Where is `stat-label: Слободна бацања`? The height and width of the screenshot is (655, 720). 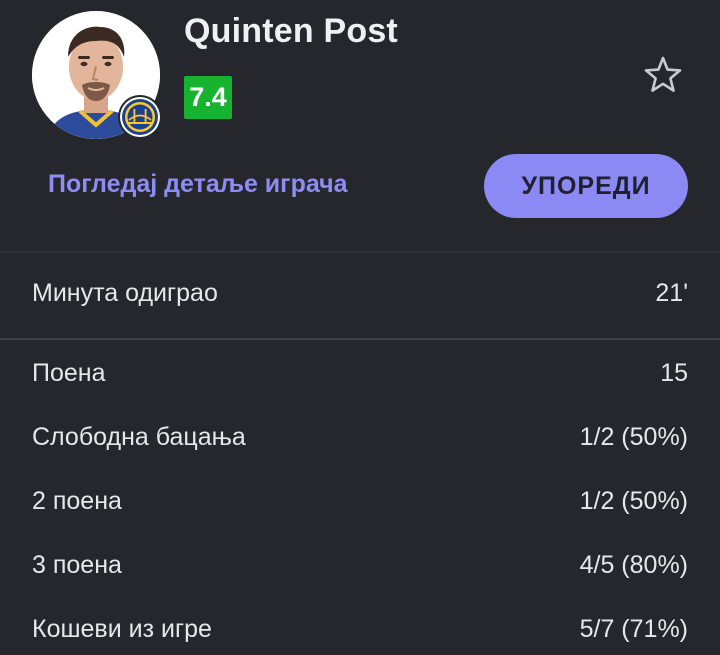
stat-label: Слободна бацања is located at coordinates (139, 436).